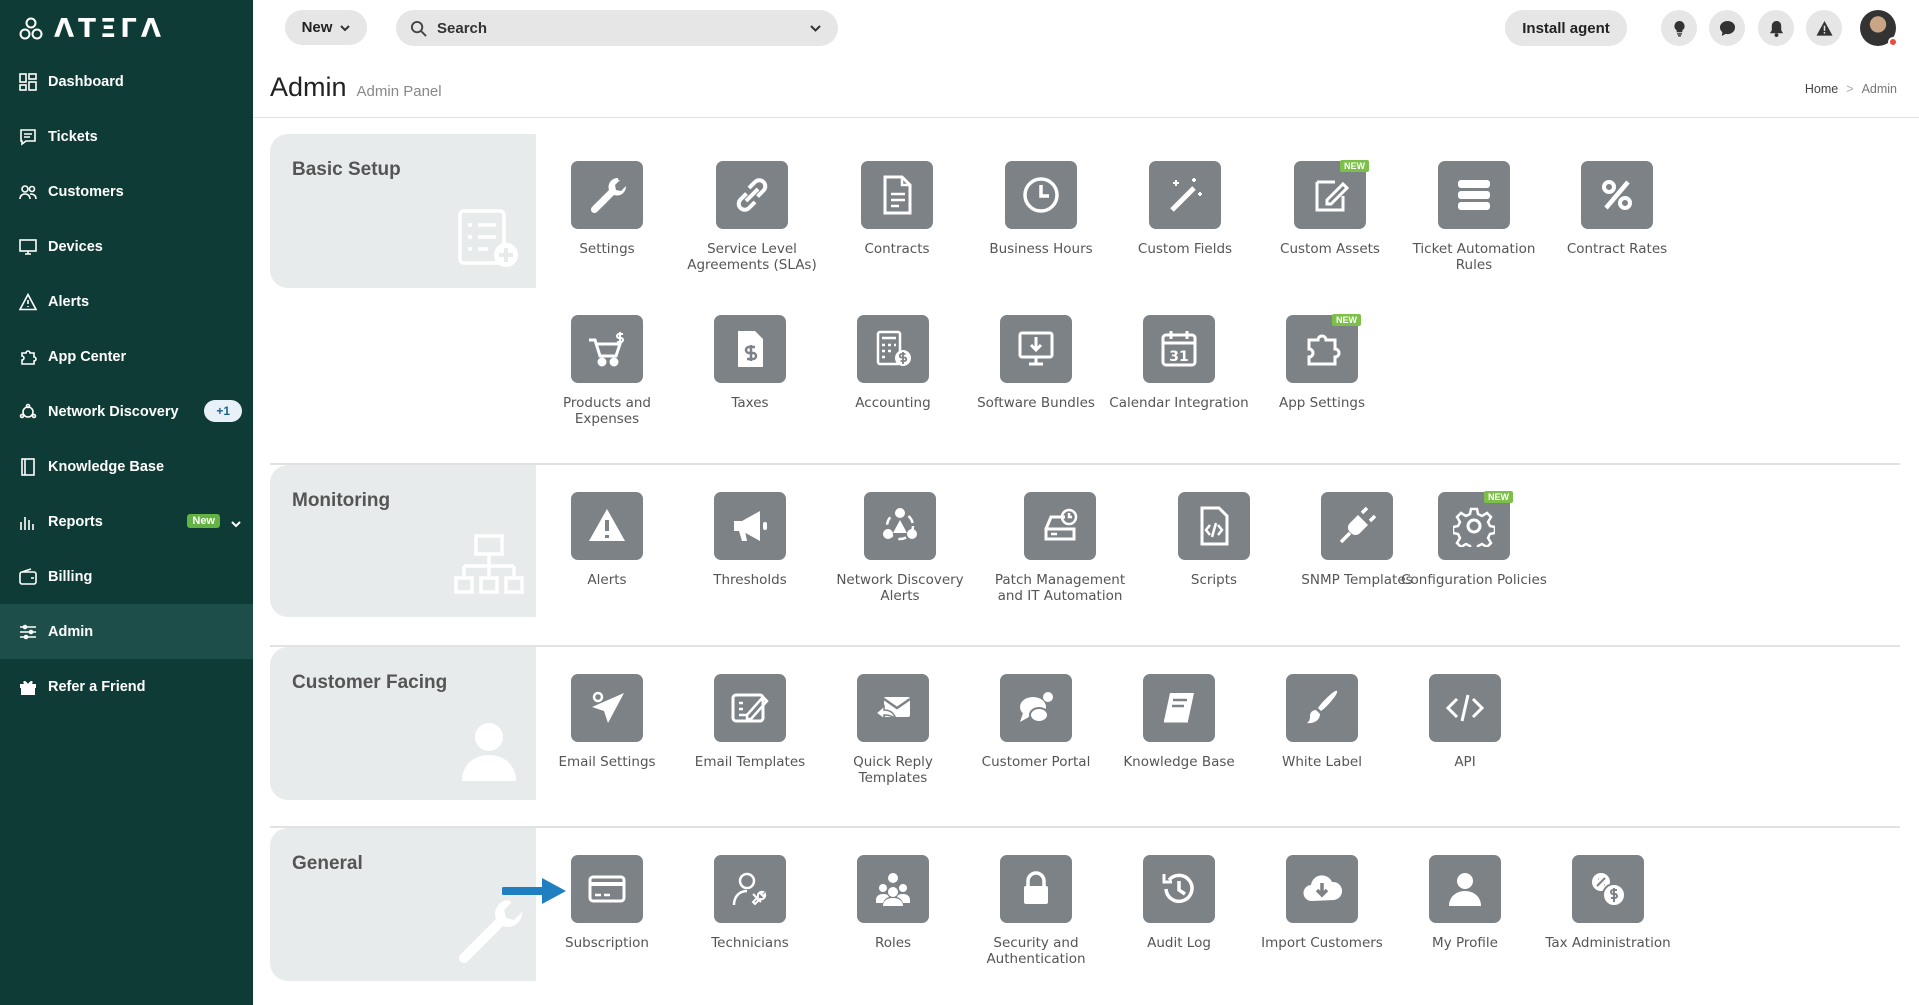 The image size is (1919, 1005). What do you see at coordinates (1060, 526) in the screenshot?
I see `drive-clock-icon` at bounding box center [1060, 526].